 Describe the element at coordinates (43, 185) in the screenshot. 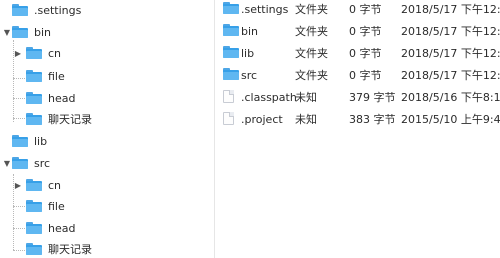

I see `tree-item-src-cn: cn` at that location.